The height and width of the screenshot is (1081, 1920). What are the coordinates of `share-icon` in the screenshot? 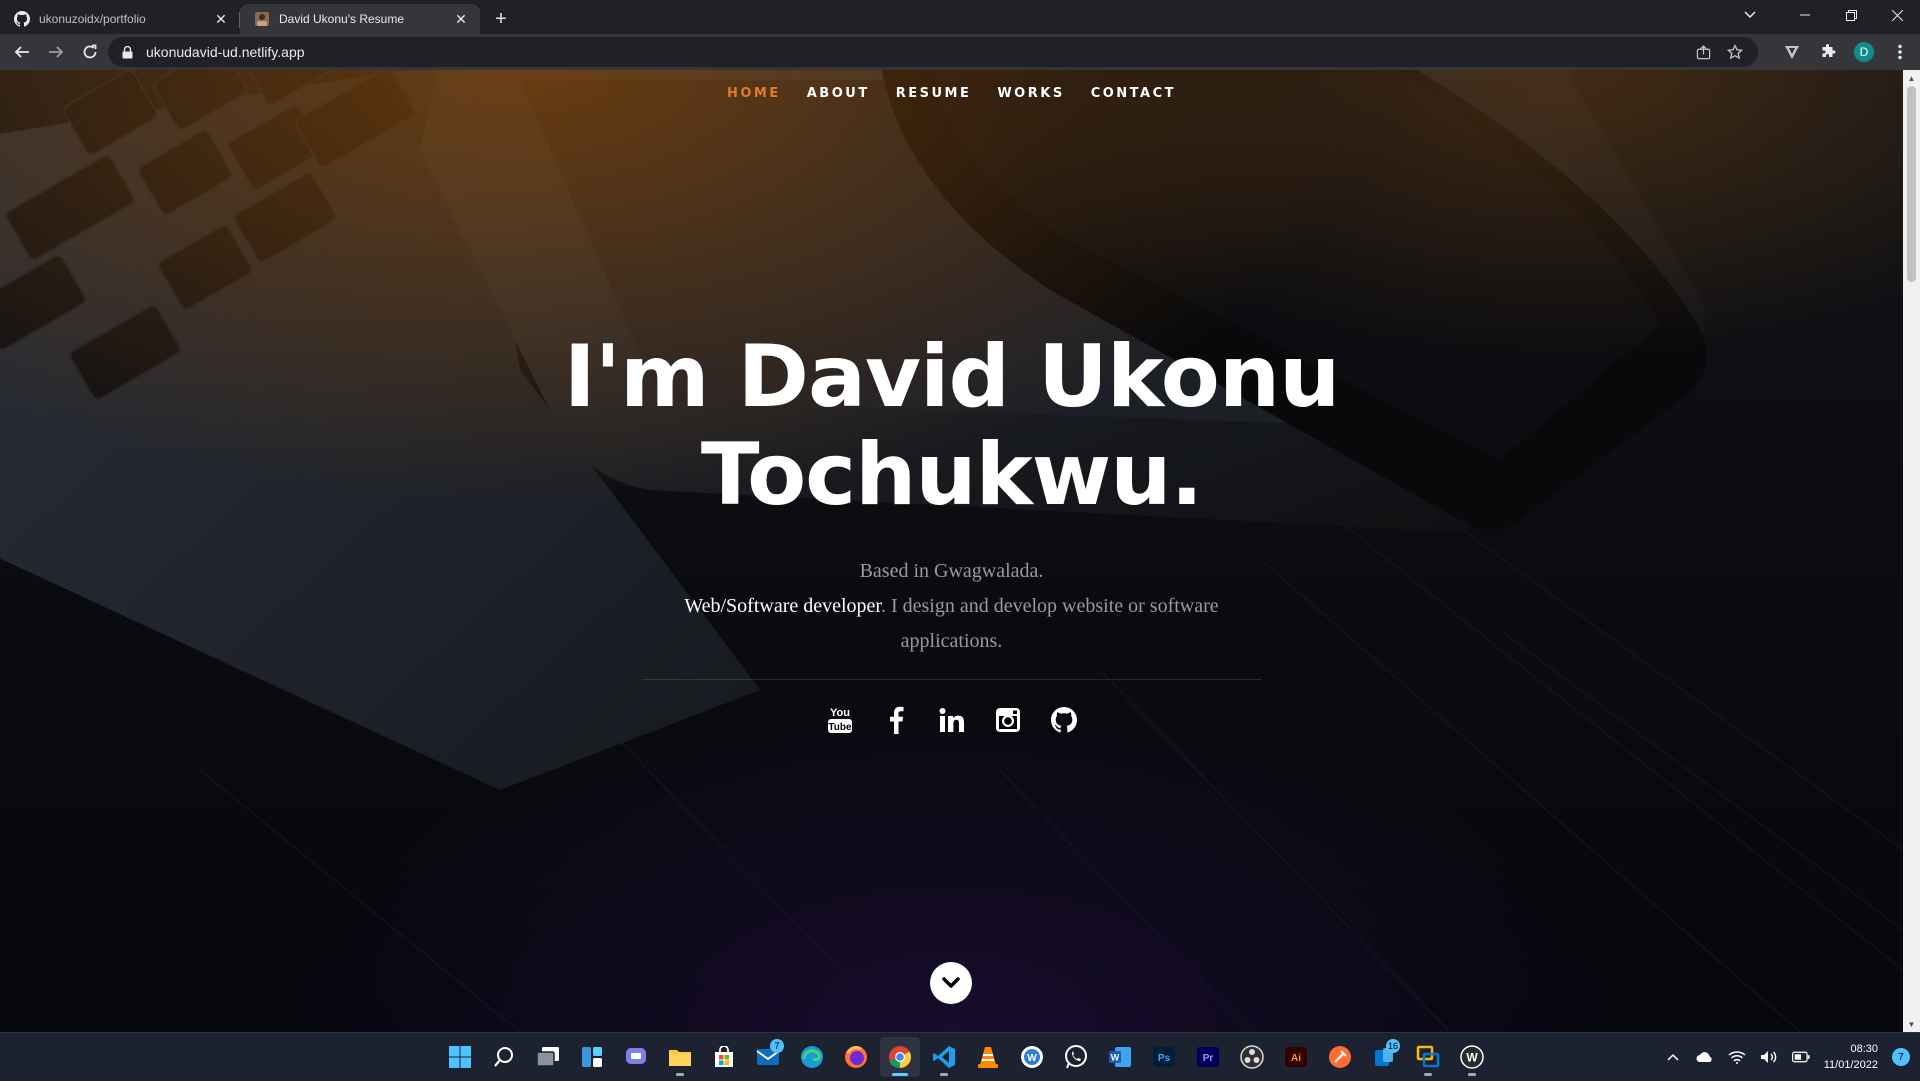 It's located at (1703, 52).